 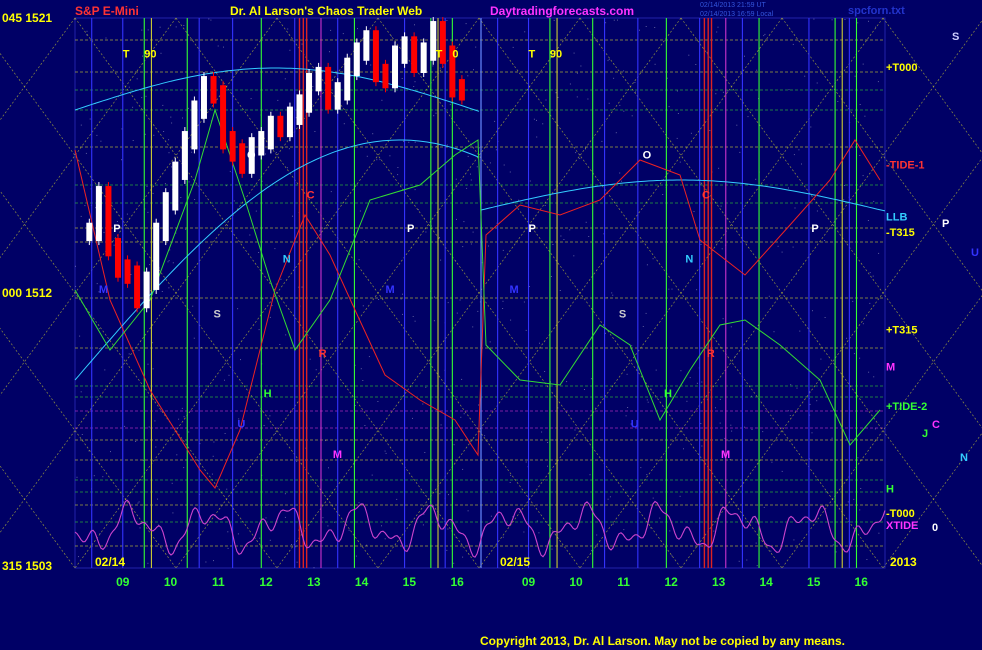 What do you see at coordinates (27, 293) in the screenshot?
I see `y-tick-label: 000 1512` at bounding box center [27, 293].